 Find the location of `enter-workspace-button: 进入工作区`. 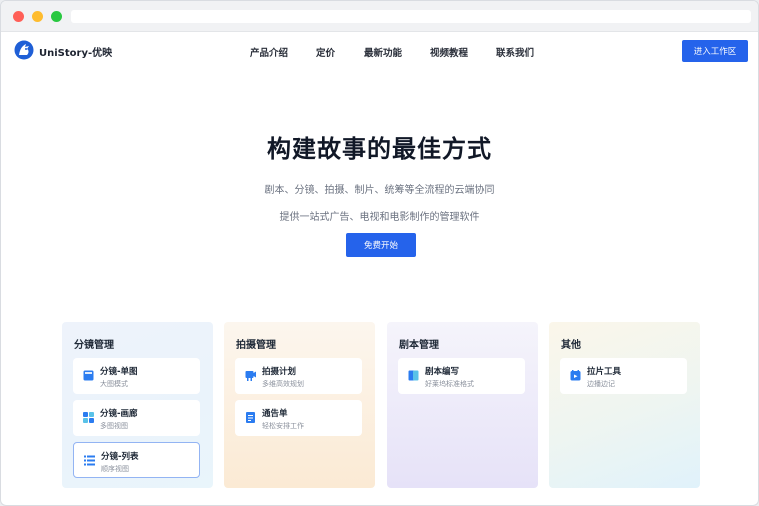

enter-workspace-button: 进入工作区 is located at coordinates (715, 51).